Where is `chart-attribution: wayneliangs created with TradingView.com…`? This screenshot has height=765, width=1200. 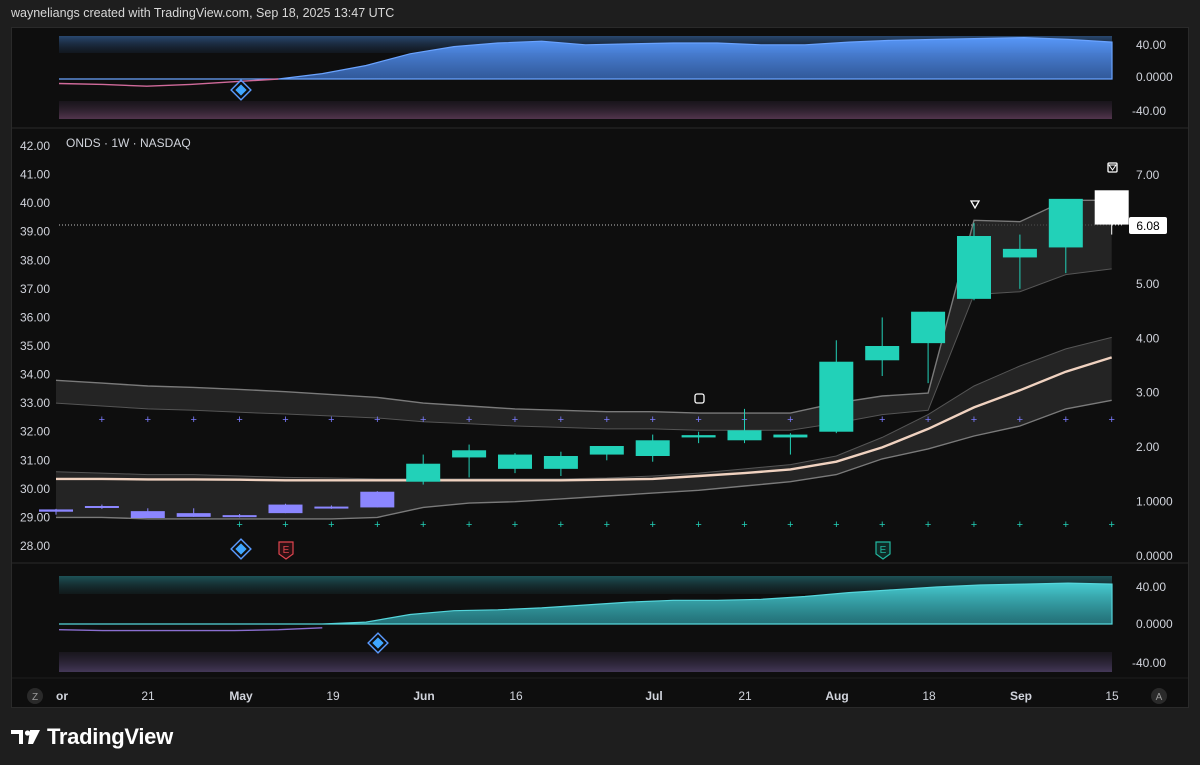
chart-attribution: wayneliangs created with TradingView.com… is located at coordinates (203, 13).